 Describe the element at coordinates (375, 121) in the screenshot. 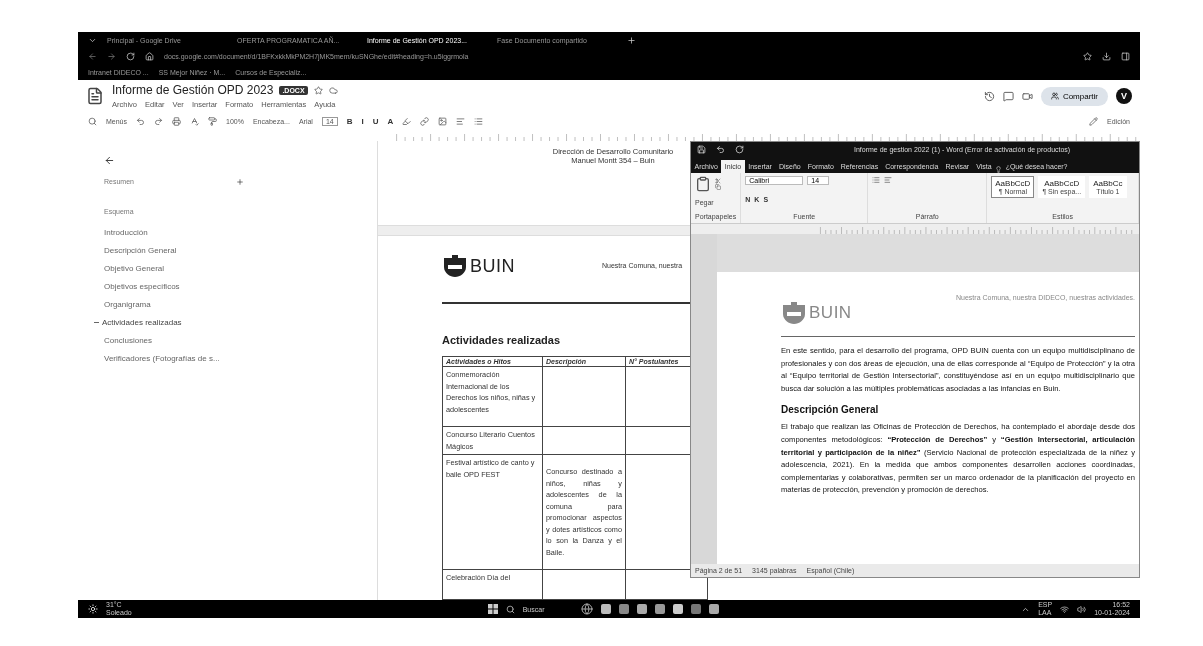

I see `format-button: U` at that location.